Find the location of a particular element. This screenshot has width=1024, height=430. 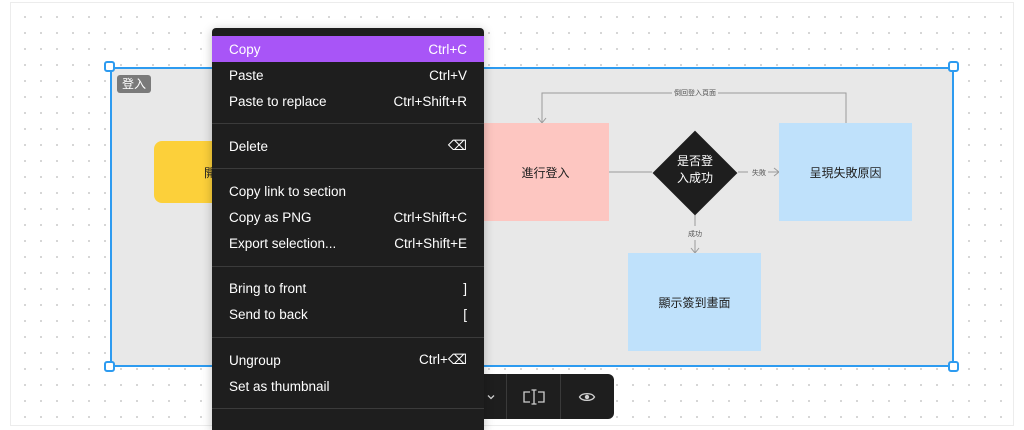

menu-item-delete: Delete ⌫ is located at coordinates (348, 146).